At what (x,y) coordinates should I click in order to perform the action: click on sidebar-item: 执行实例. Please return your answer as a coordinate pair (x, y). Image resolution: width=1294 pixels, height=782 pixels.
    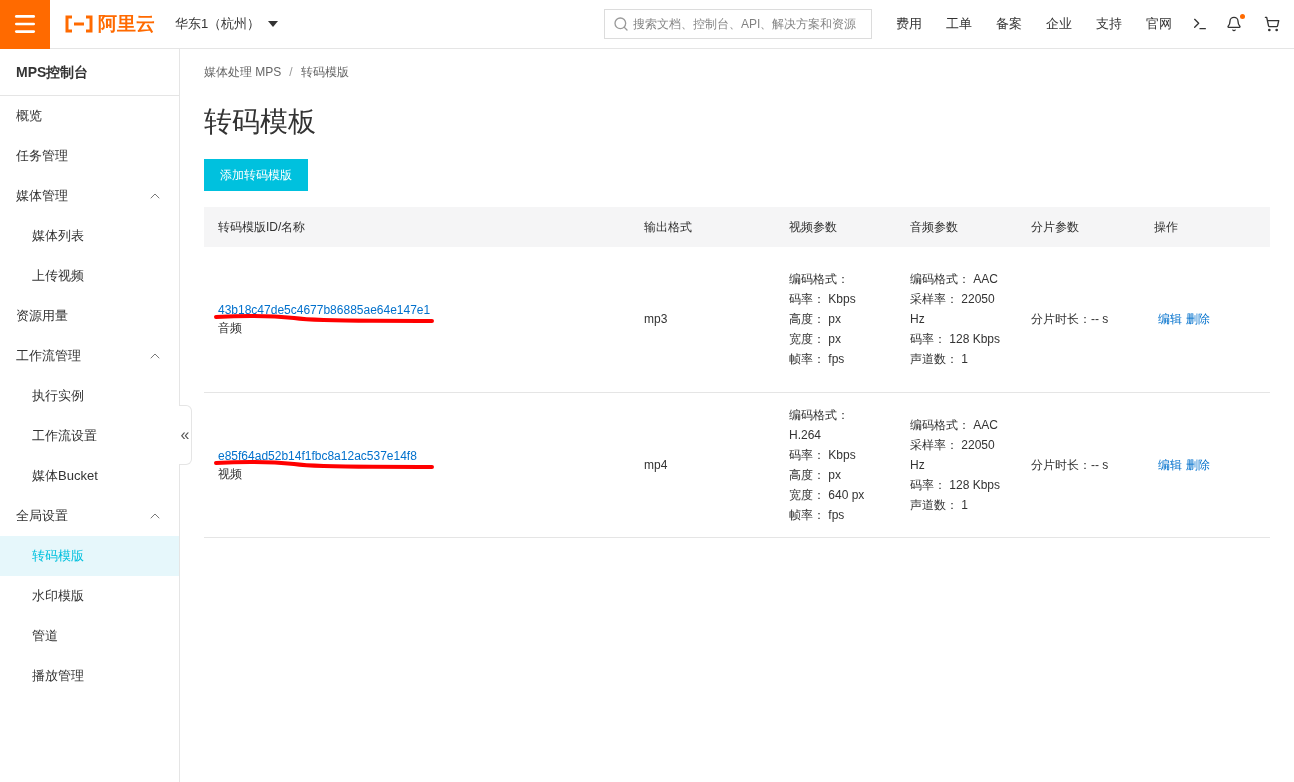
    Looking at the image, I should click on (89, 396).